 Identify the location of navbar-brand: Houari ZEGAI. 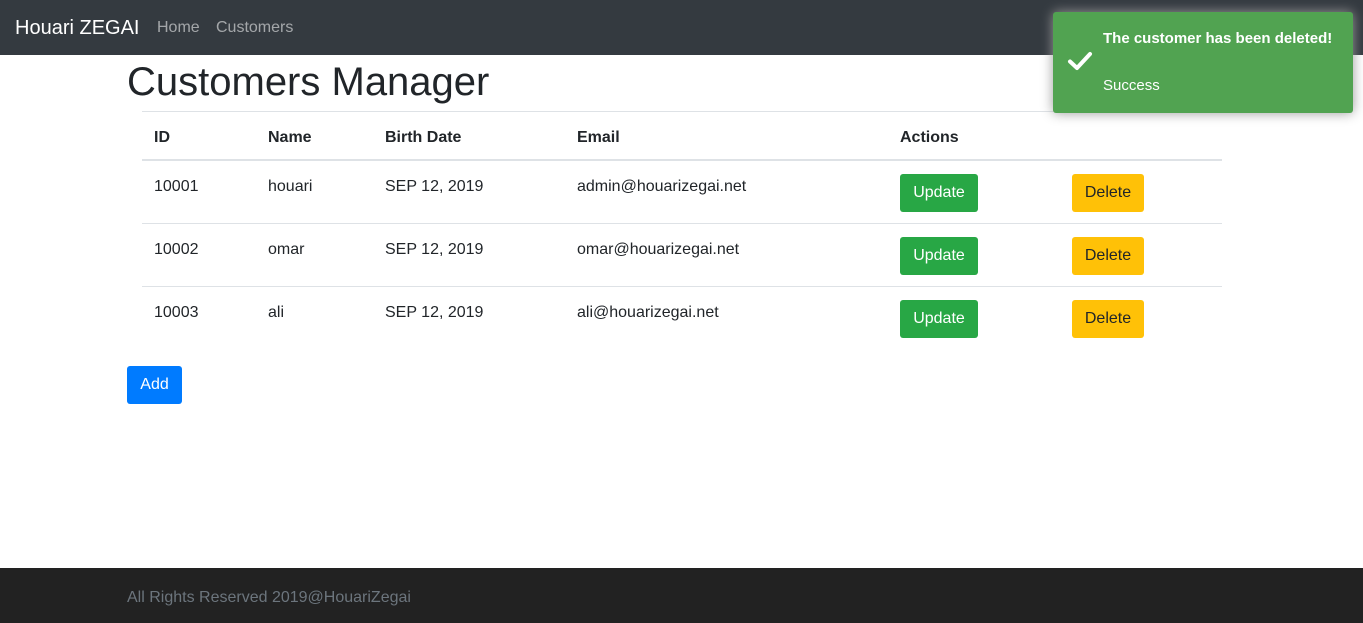
(77, 28).